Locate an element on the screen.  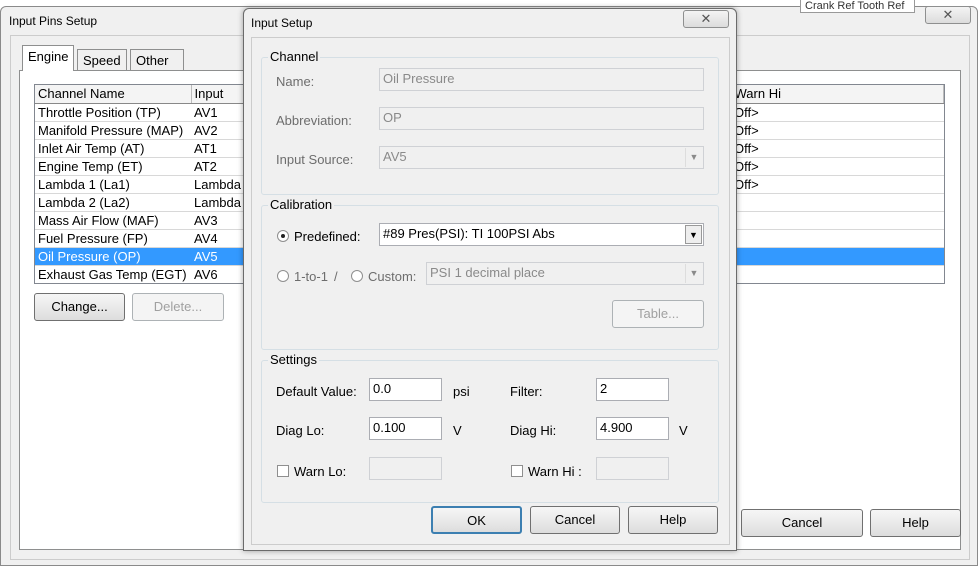
column-header: Channel Name is located at coordinates (113, 94).